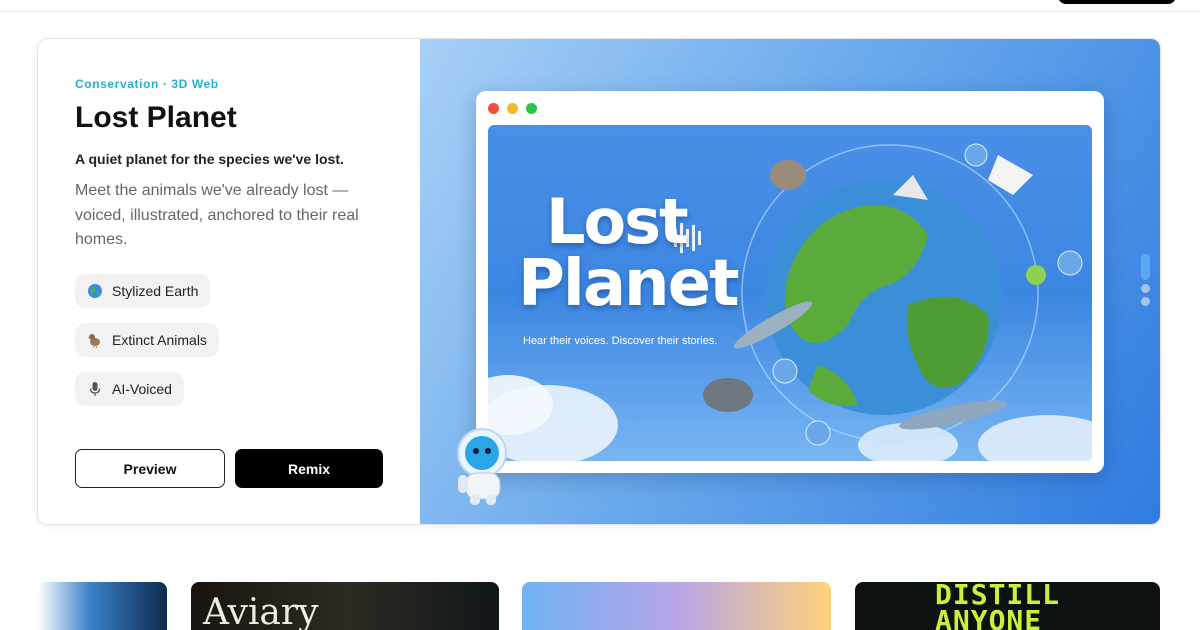 The image size is (1200, 630). What do you see at coordinates (998, 606) in the screenshot?
I see `gallery-card-title: DISTILL ANYONE` at bounding box center [998, 606].